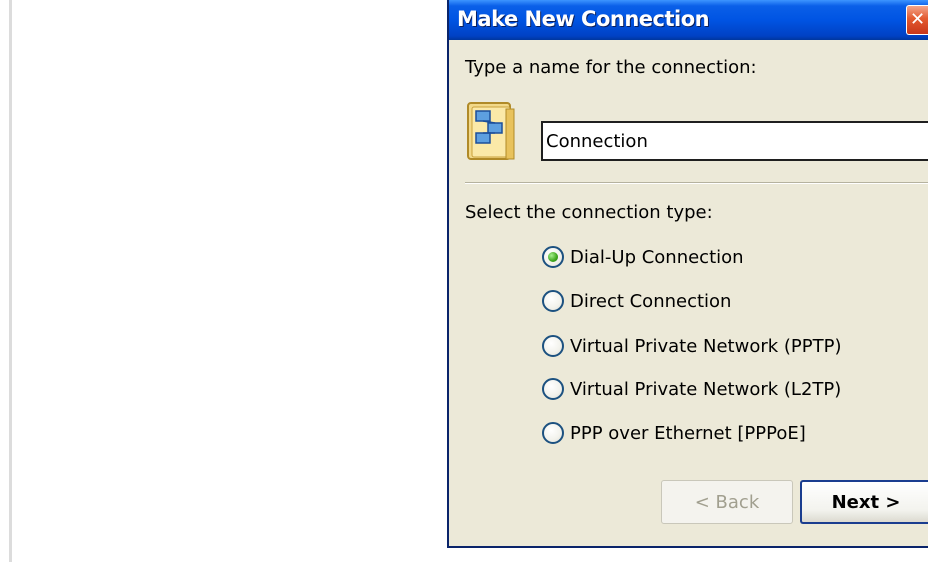 The image size is (928, 562). I want to click on radio-pppoe: PPP over Ethernet [PPPoE], so click(674, 433).